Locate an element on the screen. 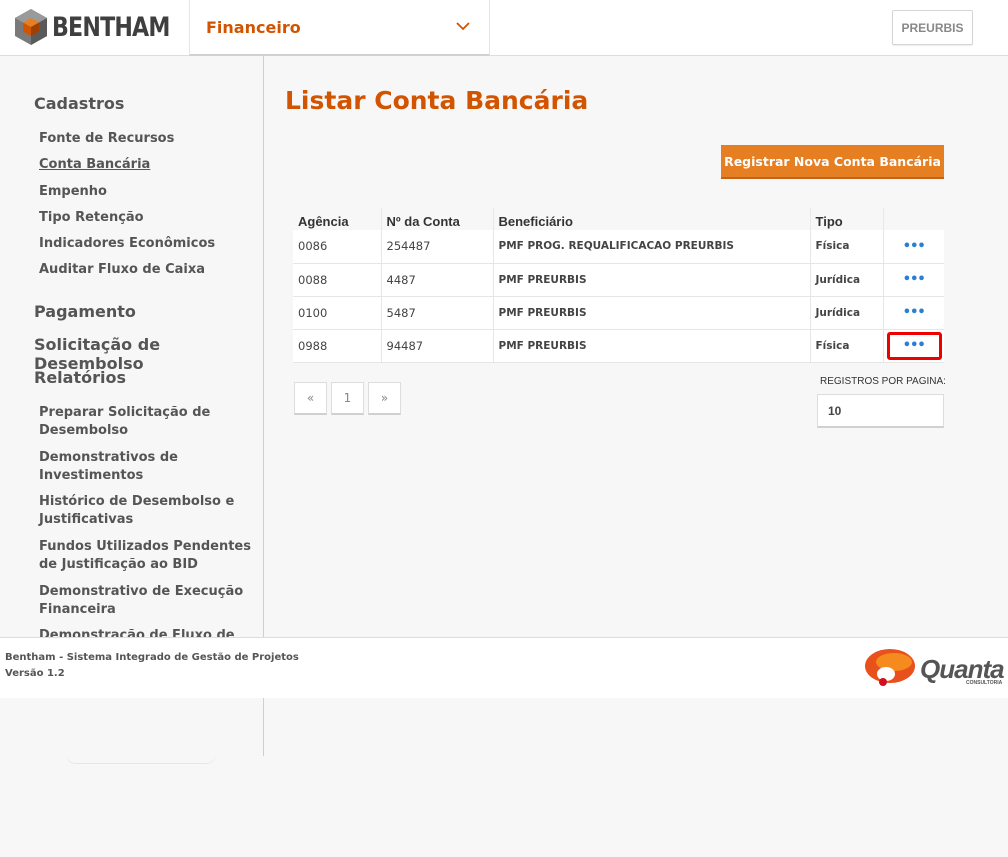 The image size is (1008, 857). chevron-down-icon is located at coordinates (463, 26).